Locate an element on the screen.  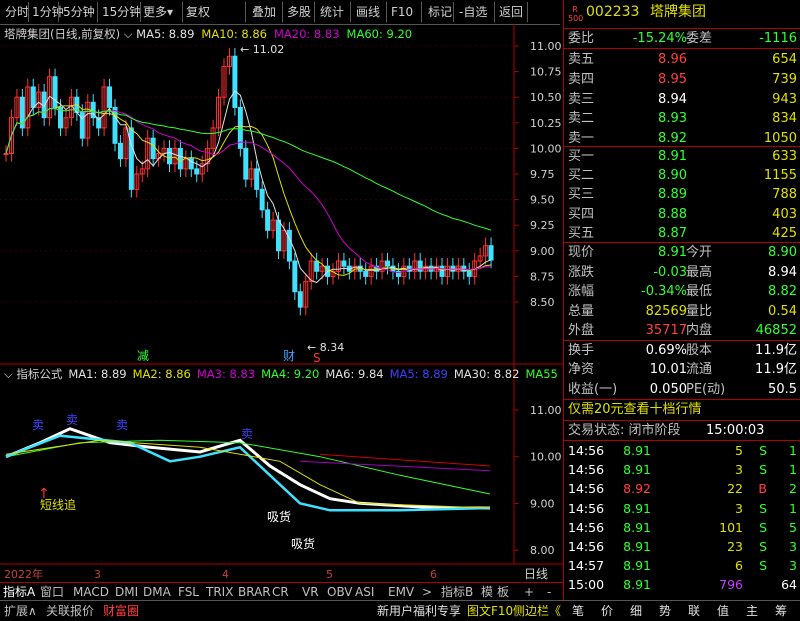
promo-text: 仅需20元查看十档行情 is located at coordinates (635, 409).